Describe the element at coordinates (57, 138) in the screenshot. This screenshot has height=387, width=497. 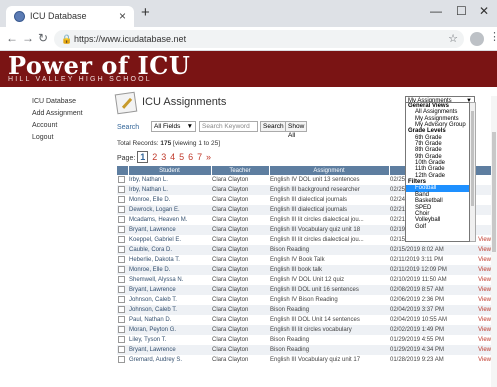
I see `sidebar-item-logout: Logout` at that location.